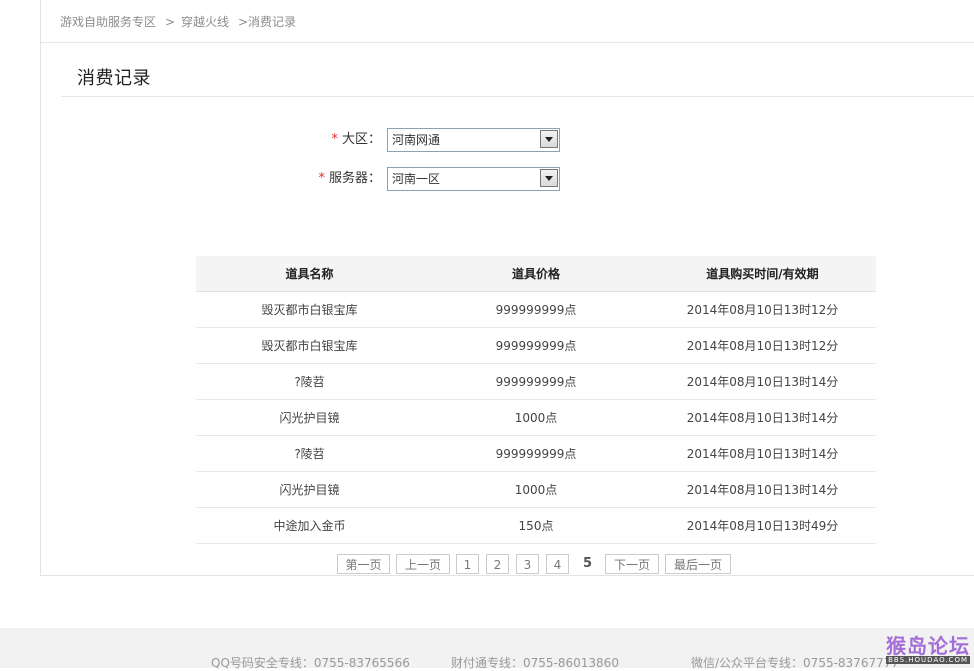 The image size is (974, 671). I want to click on first-page-button: 第一页, so click(363, 564).